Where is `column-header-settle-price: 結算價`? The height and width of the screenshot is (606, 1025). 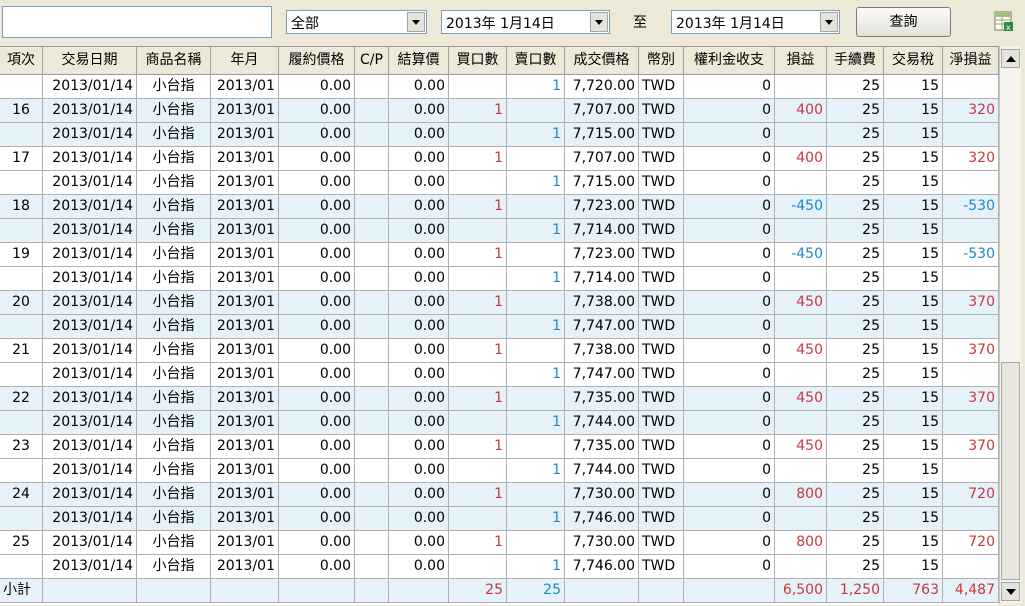
column-header-settle-price: 結算價 is located at coordinates (419, 60).